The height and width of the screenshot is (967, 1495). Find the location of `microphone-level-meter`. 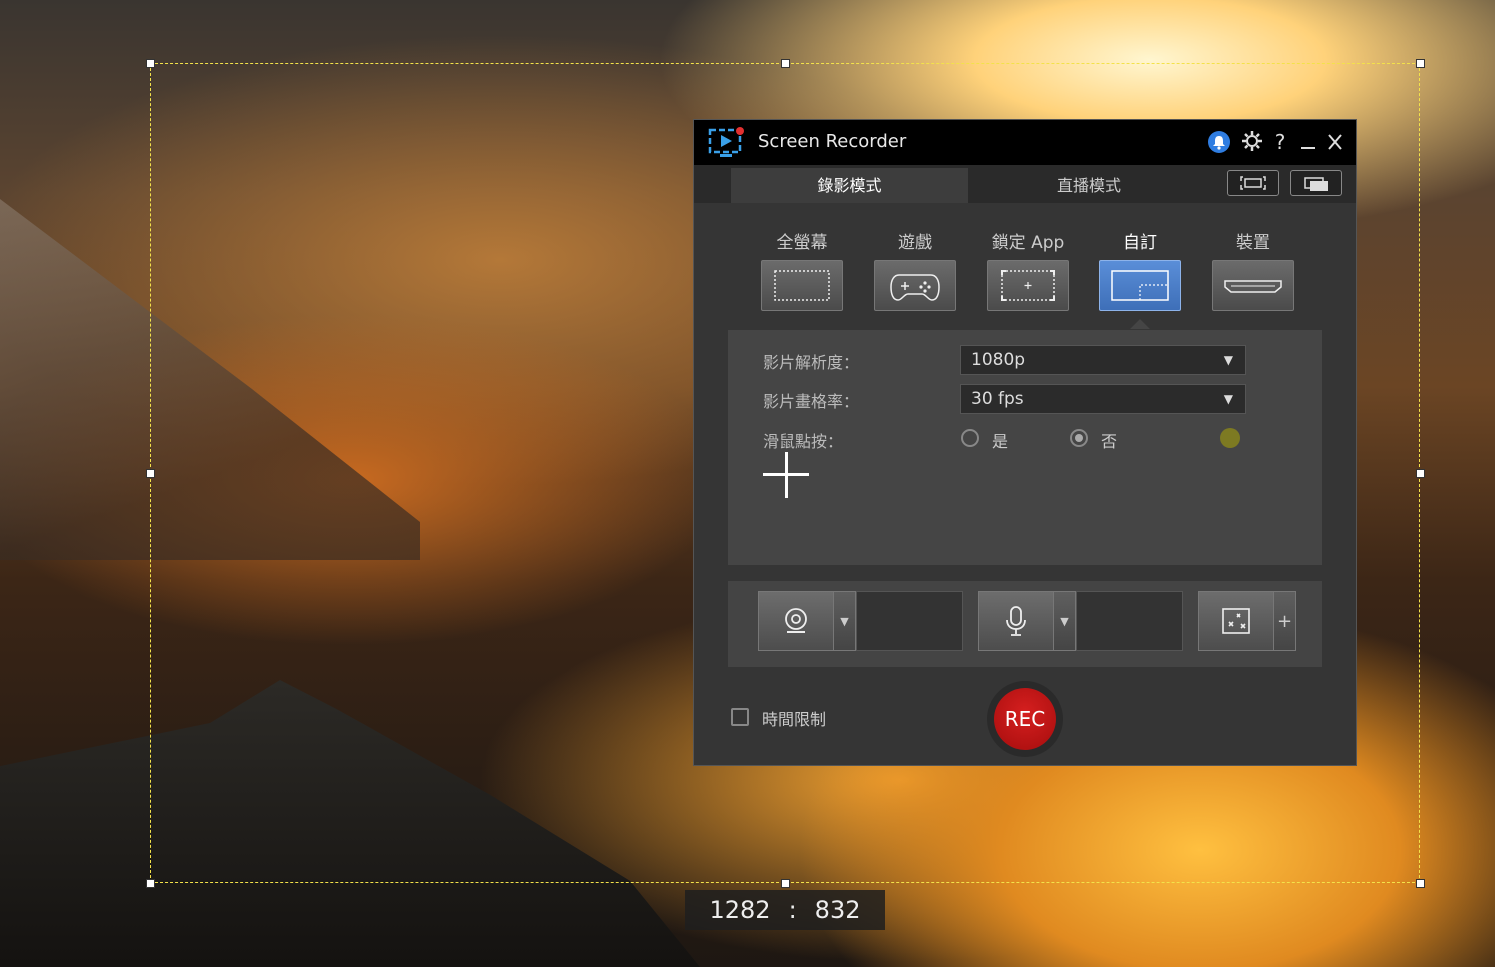

microphone-level-meter is located at coordinates (1129, 621).